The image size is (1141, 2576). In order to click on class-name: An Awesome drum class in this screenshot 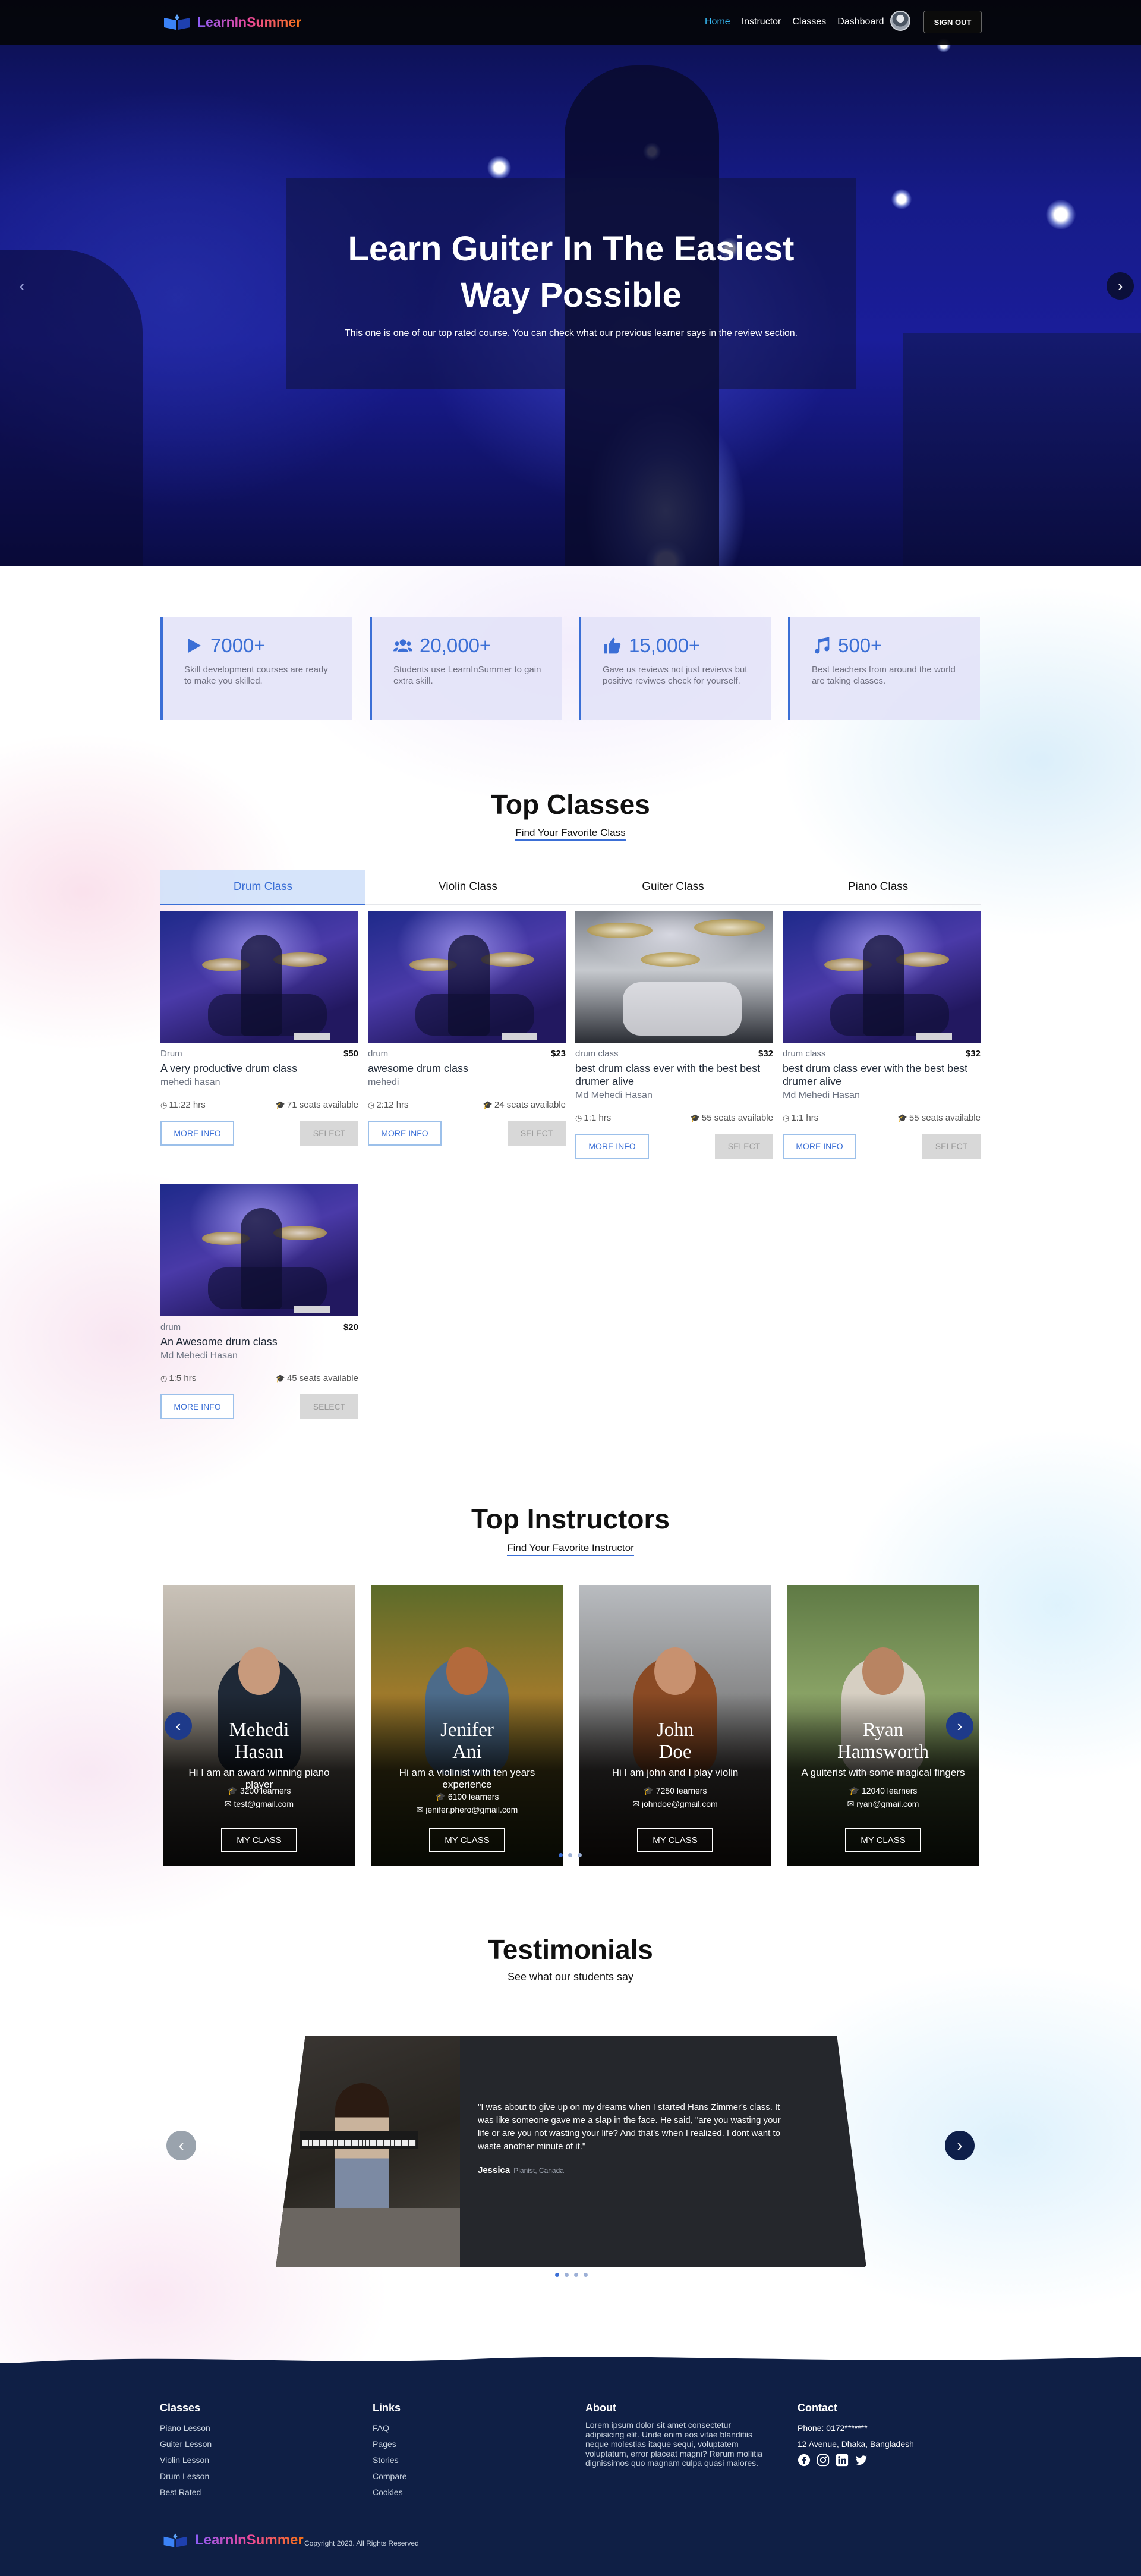, I will do `click(219, 1342)`.